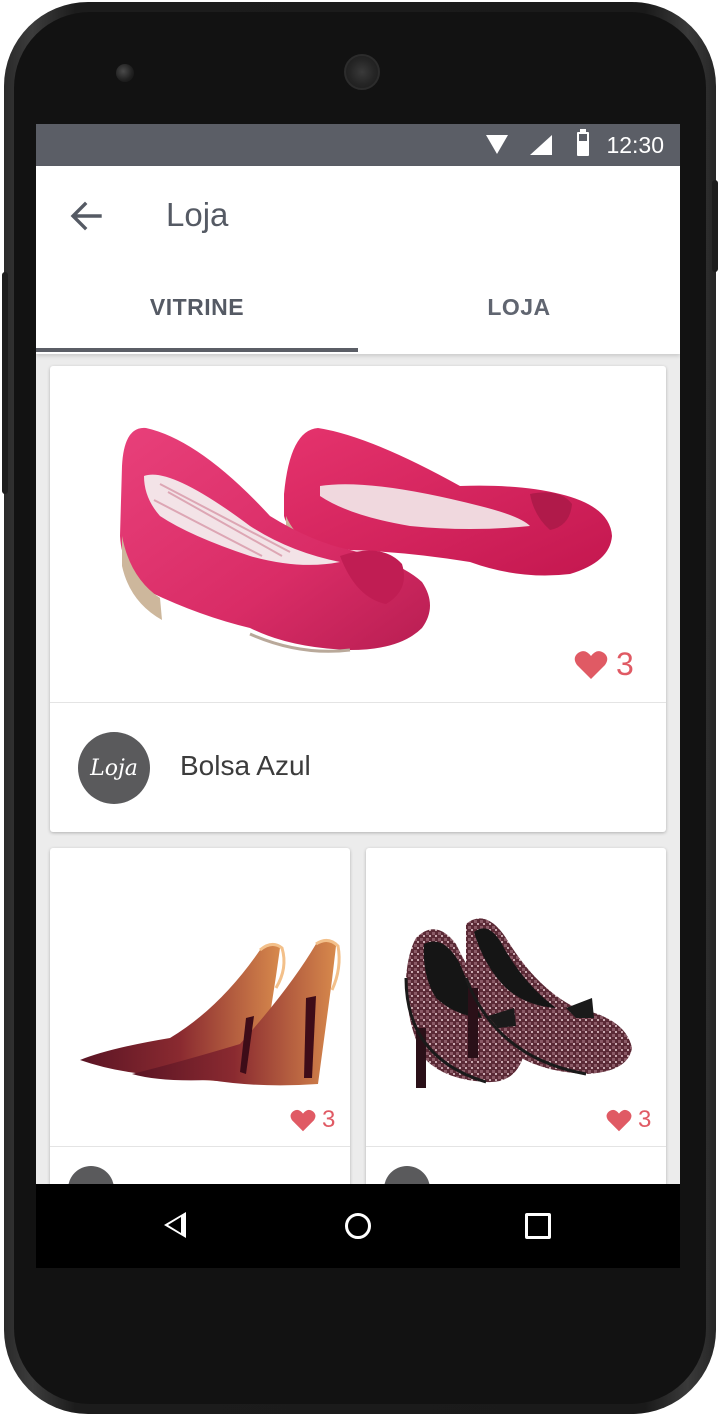  What do you see at coordinates (5, 383) in the screenshot?
I see `volume-button` at bounding box center [5, 383].